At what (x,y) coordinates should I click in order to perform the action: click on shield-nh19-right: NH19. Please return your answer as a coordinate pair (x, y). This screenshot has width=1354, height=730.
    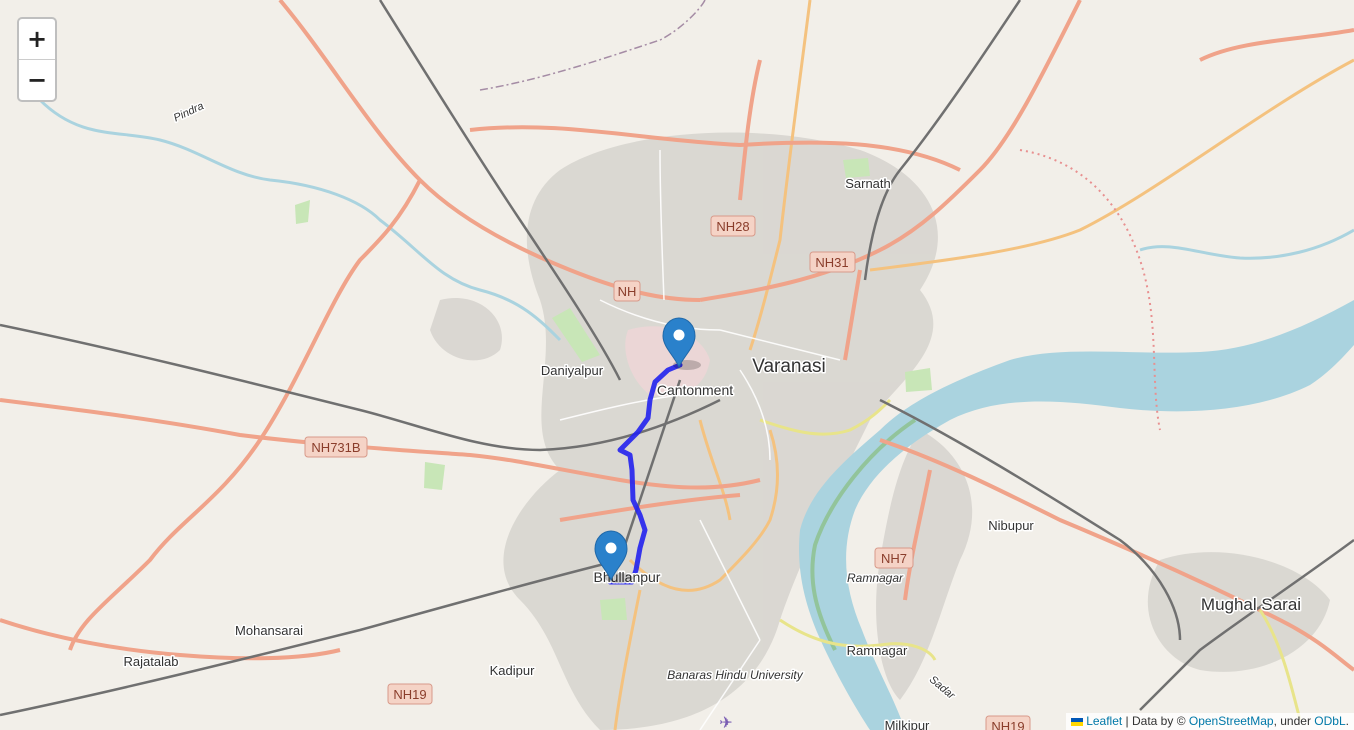
    Looking at the image, I should click on (1008, 722).